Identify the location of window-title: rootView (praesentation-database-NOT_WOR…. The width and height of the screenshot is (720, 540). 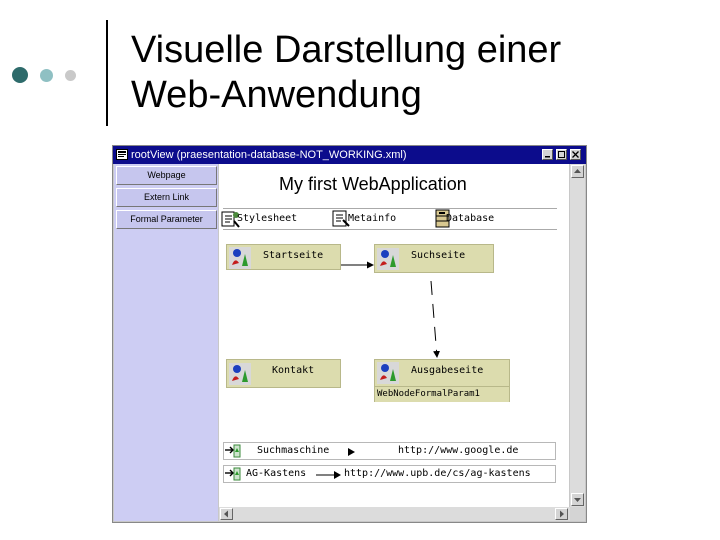
(269, 155).